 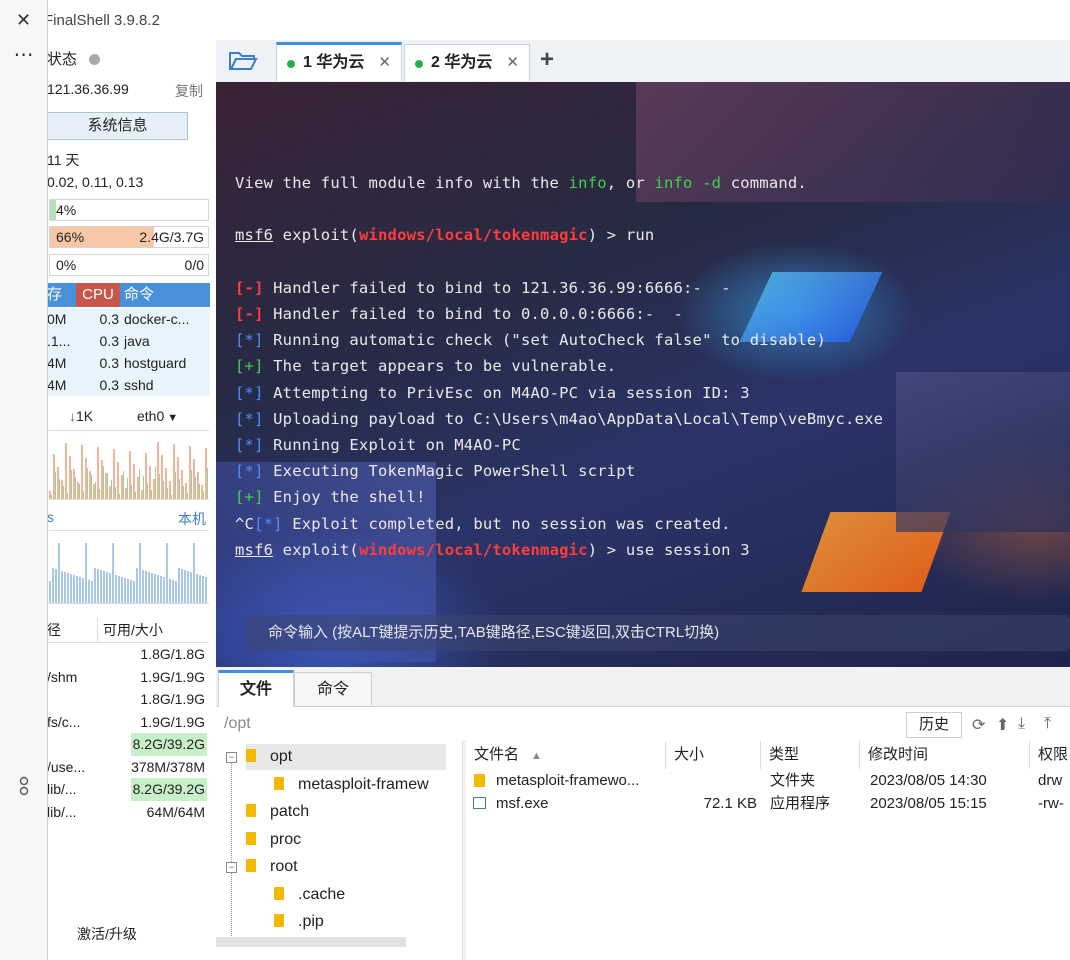 I want to click on tree-node: patch, so click(x=277, y=812).